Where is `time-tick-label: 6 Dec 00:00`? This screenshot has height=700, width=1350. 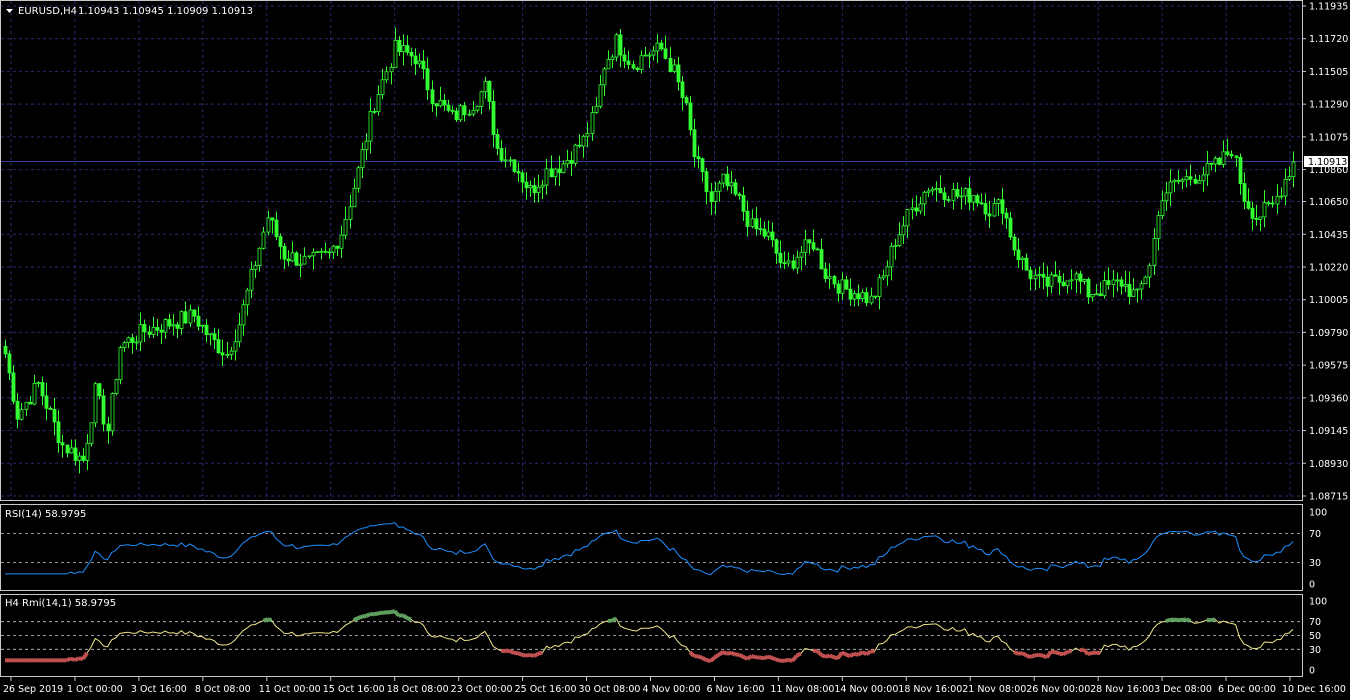 time-tick-label: 6 Dec 00:00 is located at coordinates (1247, 689).